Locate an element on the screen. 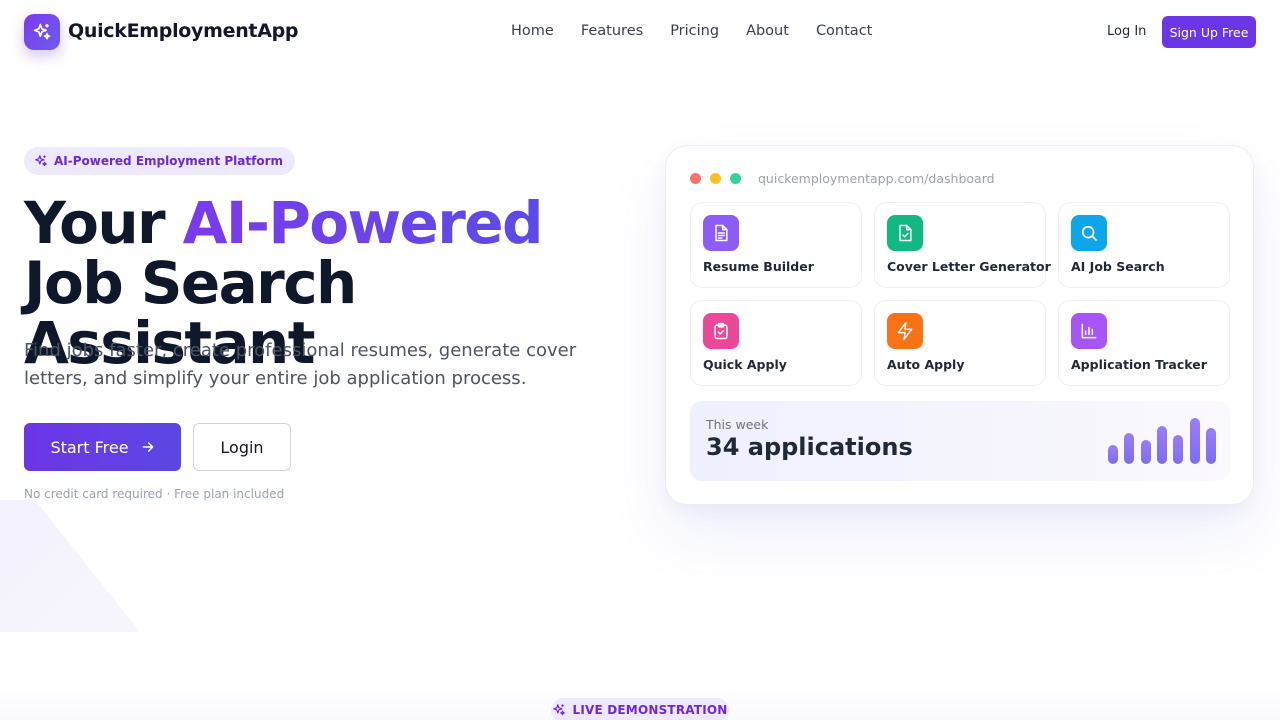 The width and height of the screenshot is (1280, 720). headline-pre: Your is located at coordinates (103, 223).